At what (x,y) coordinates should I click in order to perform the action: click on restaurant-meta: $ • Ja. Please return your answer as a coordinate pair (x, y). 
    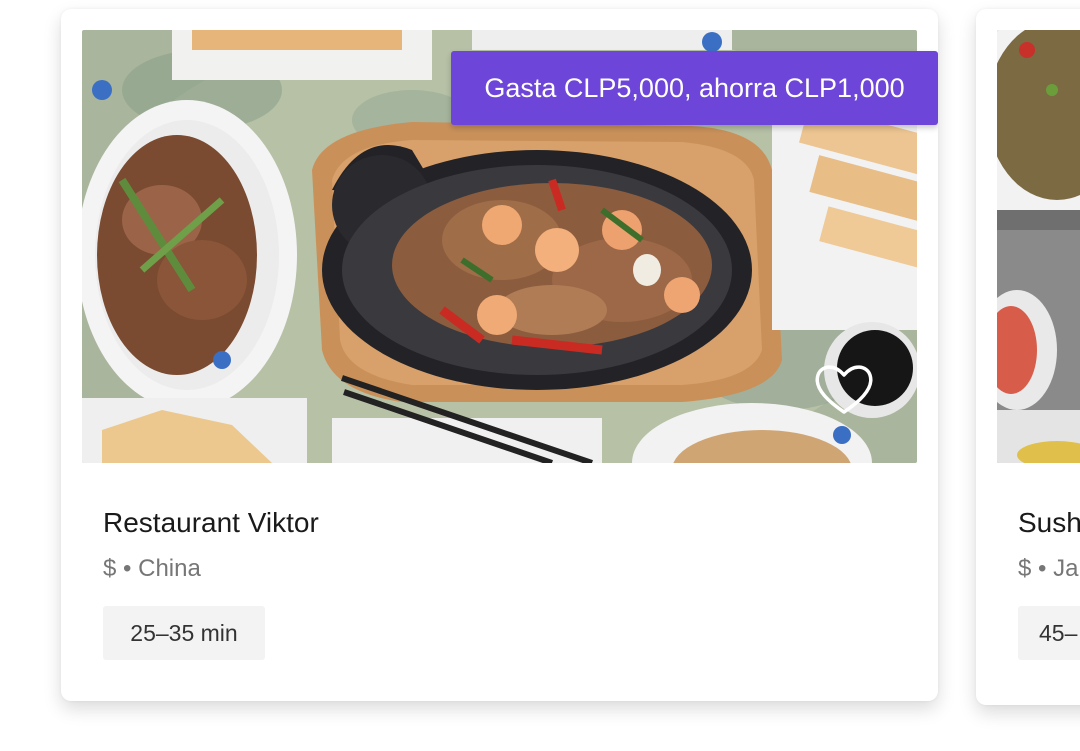
    Looking at the image, I should click on (1048, 569).